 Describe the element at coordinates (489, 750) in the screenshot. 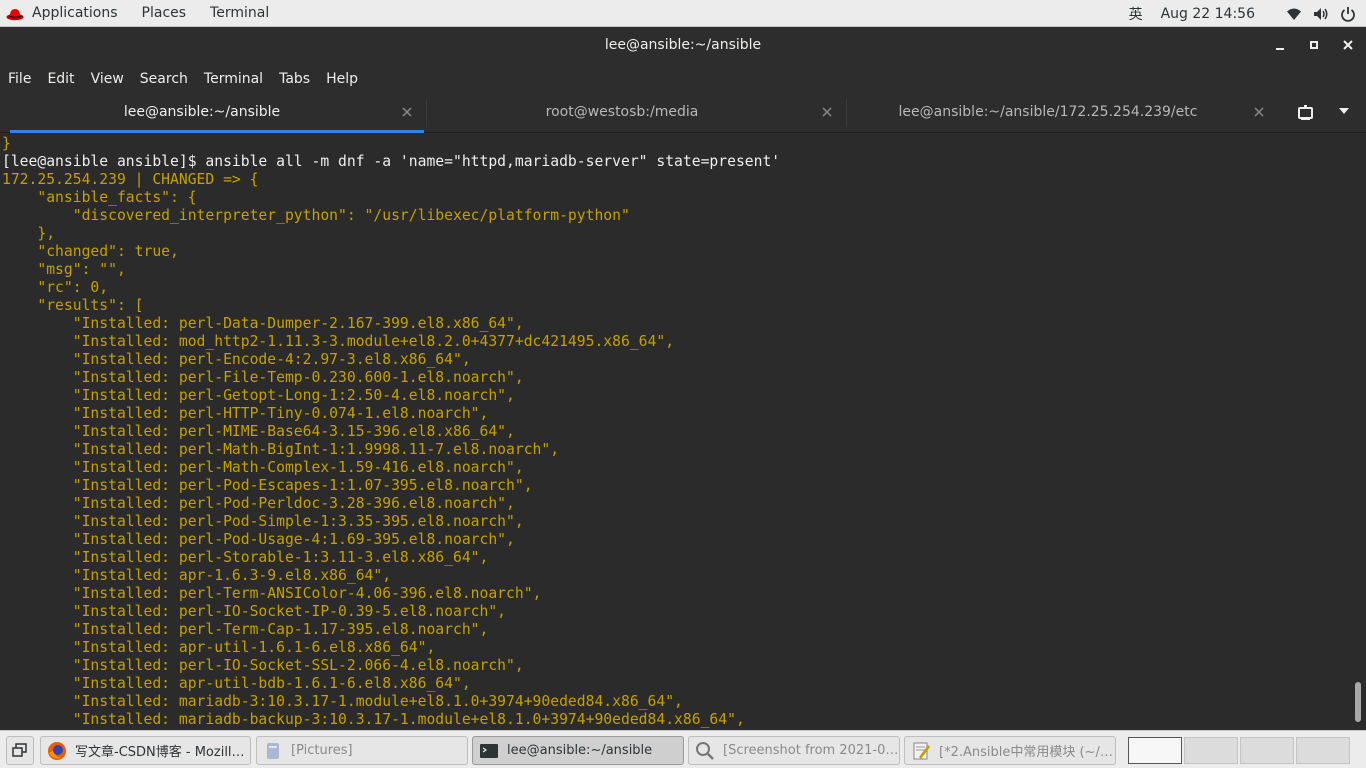

I see `terminal-icon` at that location.